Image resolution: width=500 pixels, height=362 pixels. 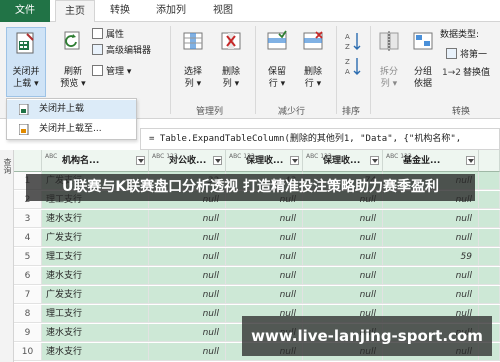 What do you see at coordinates (62, 109) in the screenshot?
I see `menu-item-close-load-label: 关闭并上载` at bounding box center [62, 109].